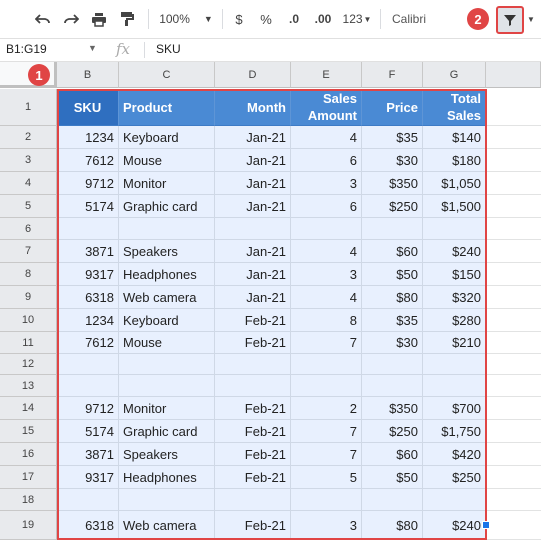  What do you see at coordinates (326, 320) in the screenshot?
I see `table-cell: 8` at bounding box center [326, 320].